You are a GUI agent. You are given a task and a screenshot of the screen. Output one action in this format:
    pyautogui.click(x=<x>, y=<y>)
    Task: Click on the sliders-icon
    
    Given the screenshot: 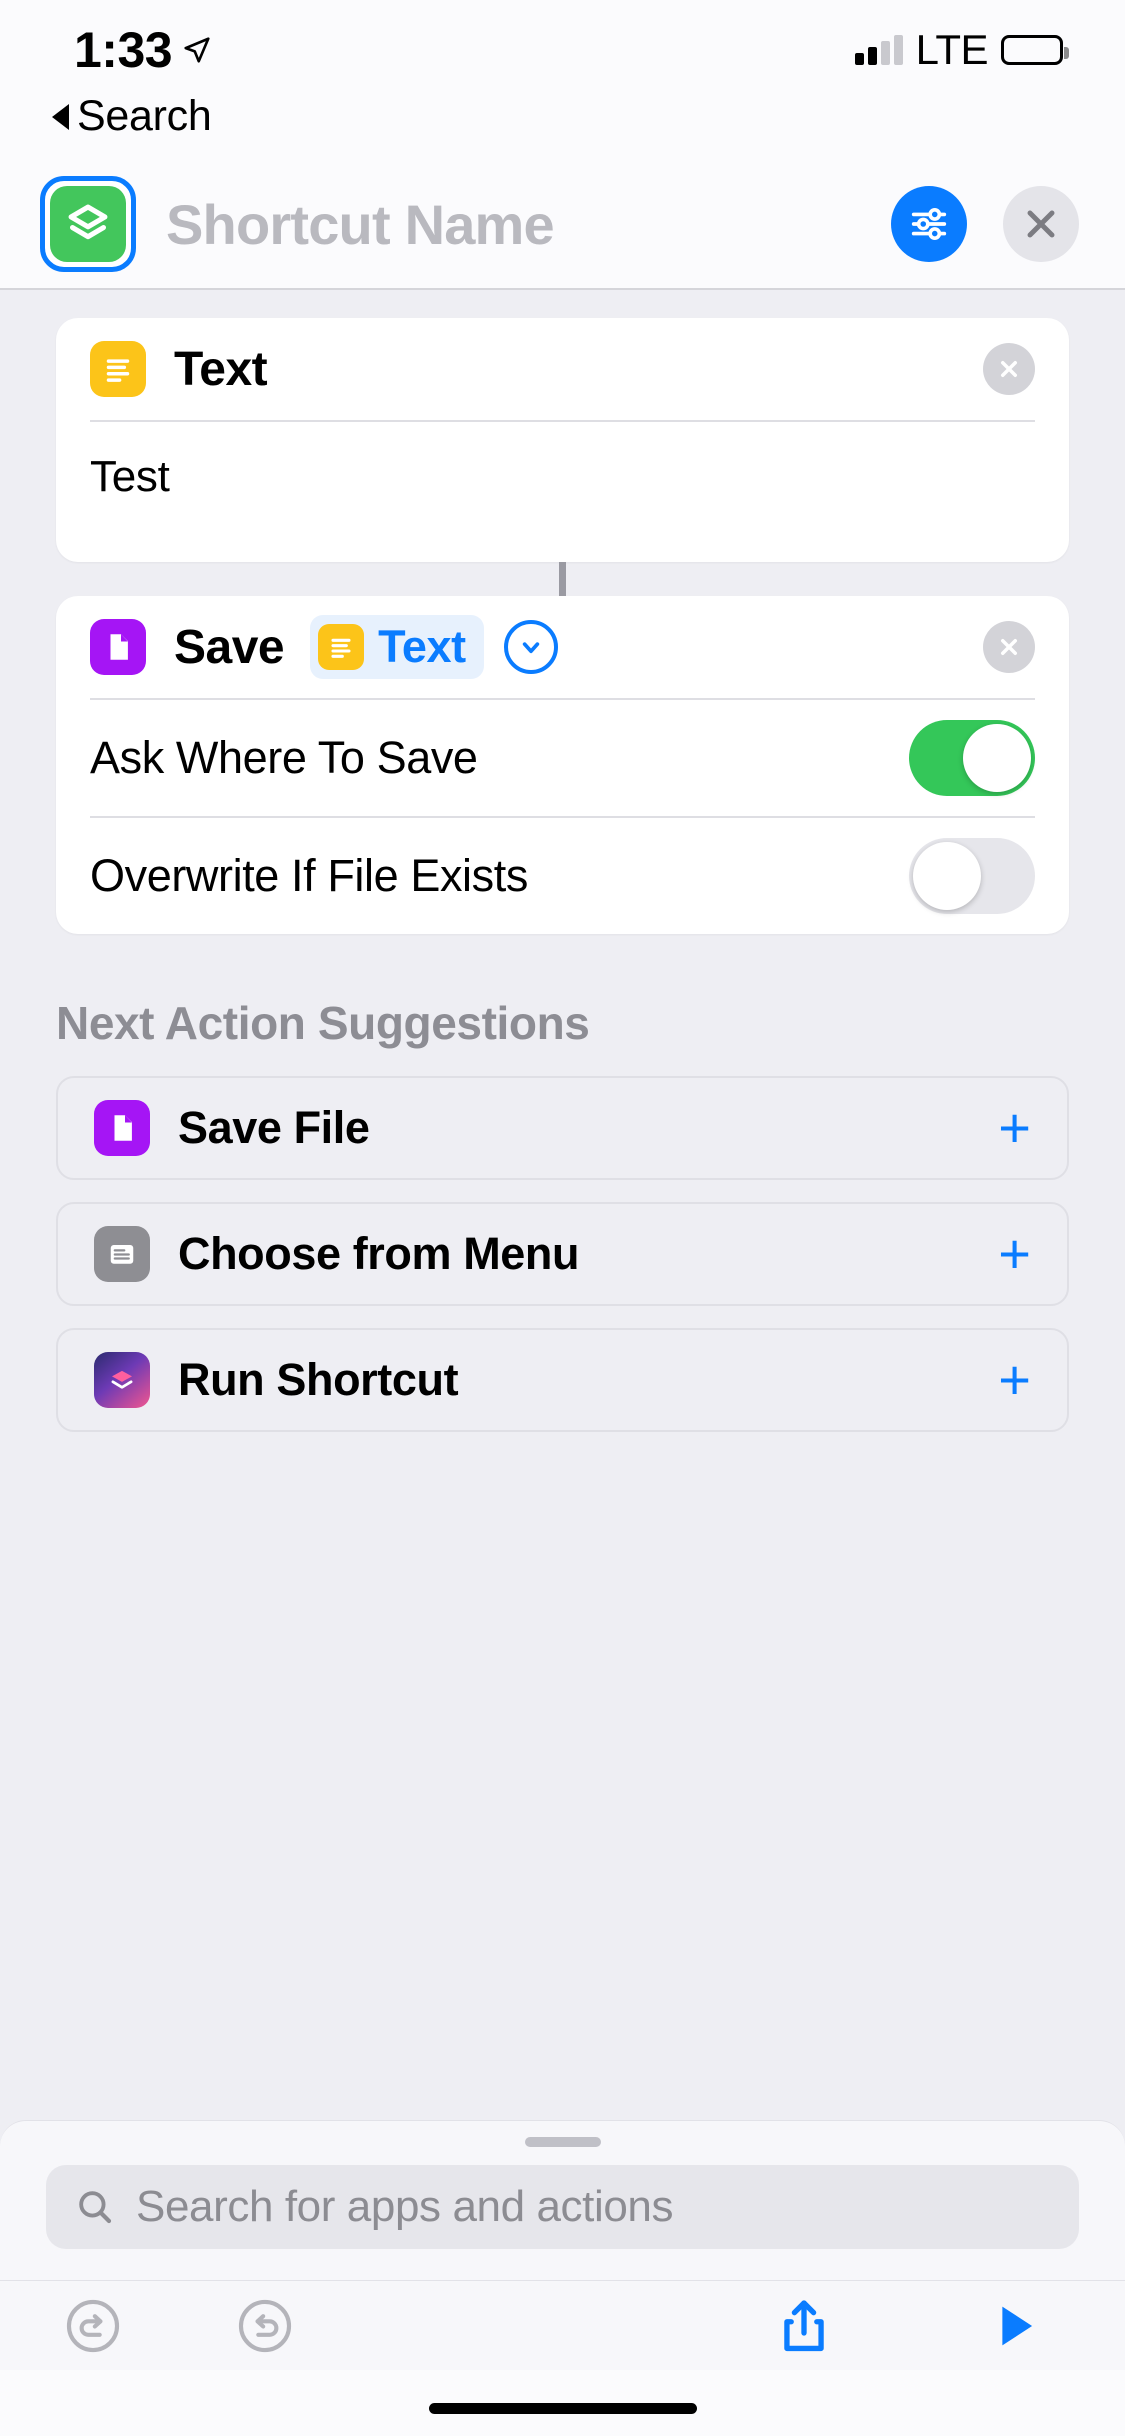 What is the action you would take?
    pyautogui.click(x=929, y=224)
    